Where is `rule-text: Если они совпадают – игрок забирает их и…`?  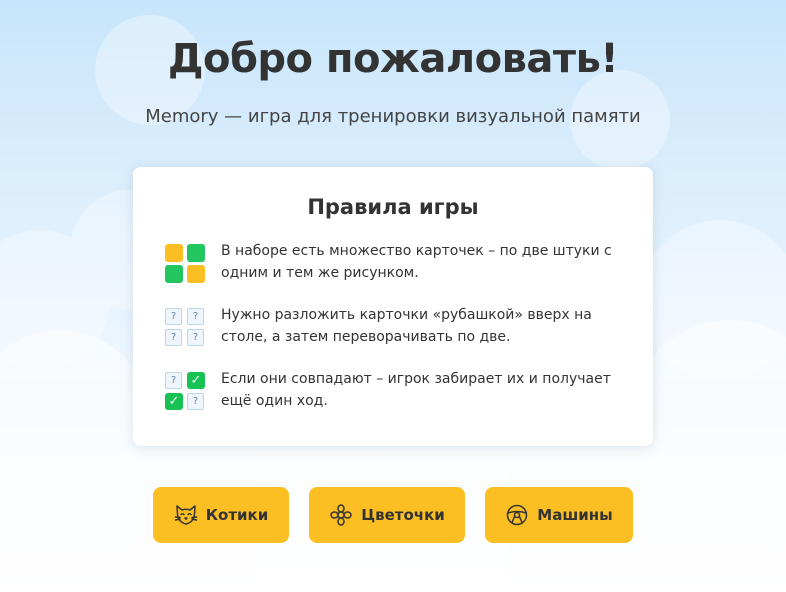
rule-text: Если они совпадают – игрок забирает их и… is located at coordinates (416, 390).